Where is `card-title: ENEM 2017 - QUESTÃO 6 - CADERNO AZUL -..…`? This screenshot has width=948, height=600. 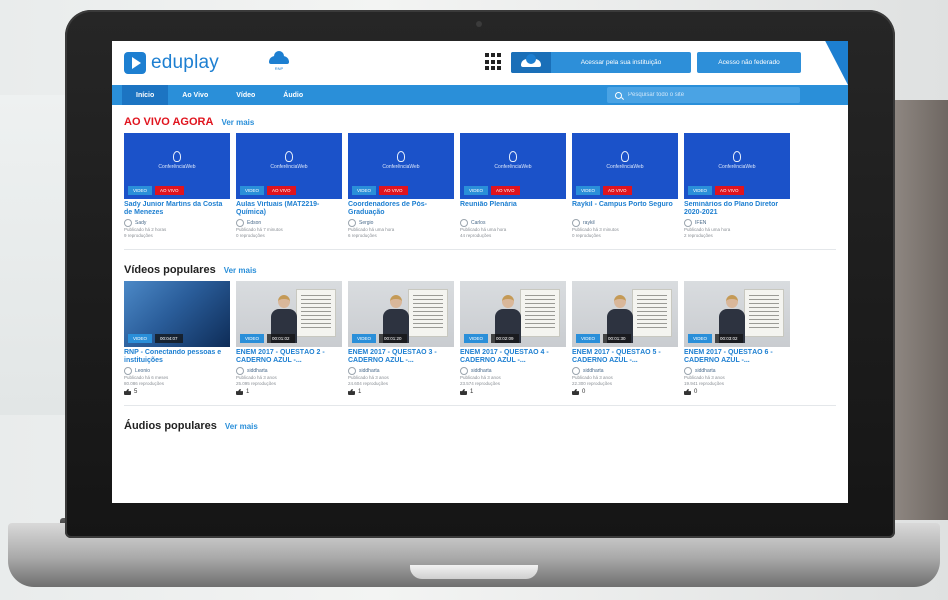 card-title: ENEM 2017 - QUESTÃO 6 - CADERNO AZUL -..… is located at coordinates (737, 357).